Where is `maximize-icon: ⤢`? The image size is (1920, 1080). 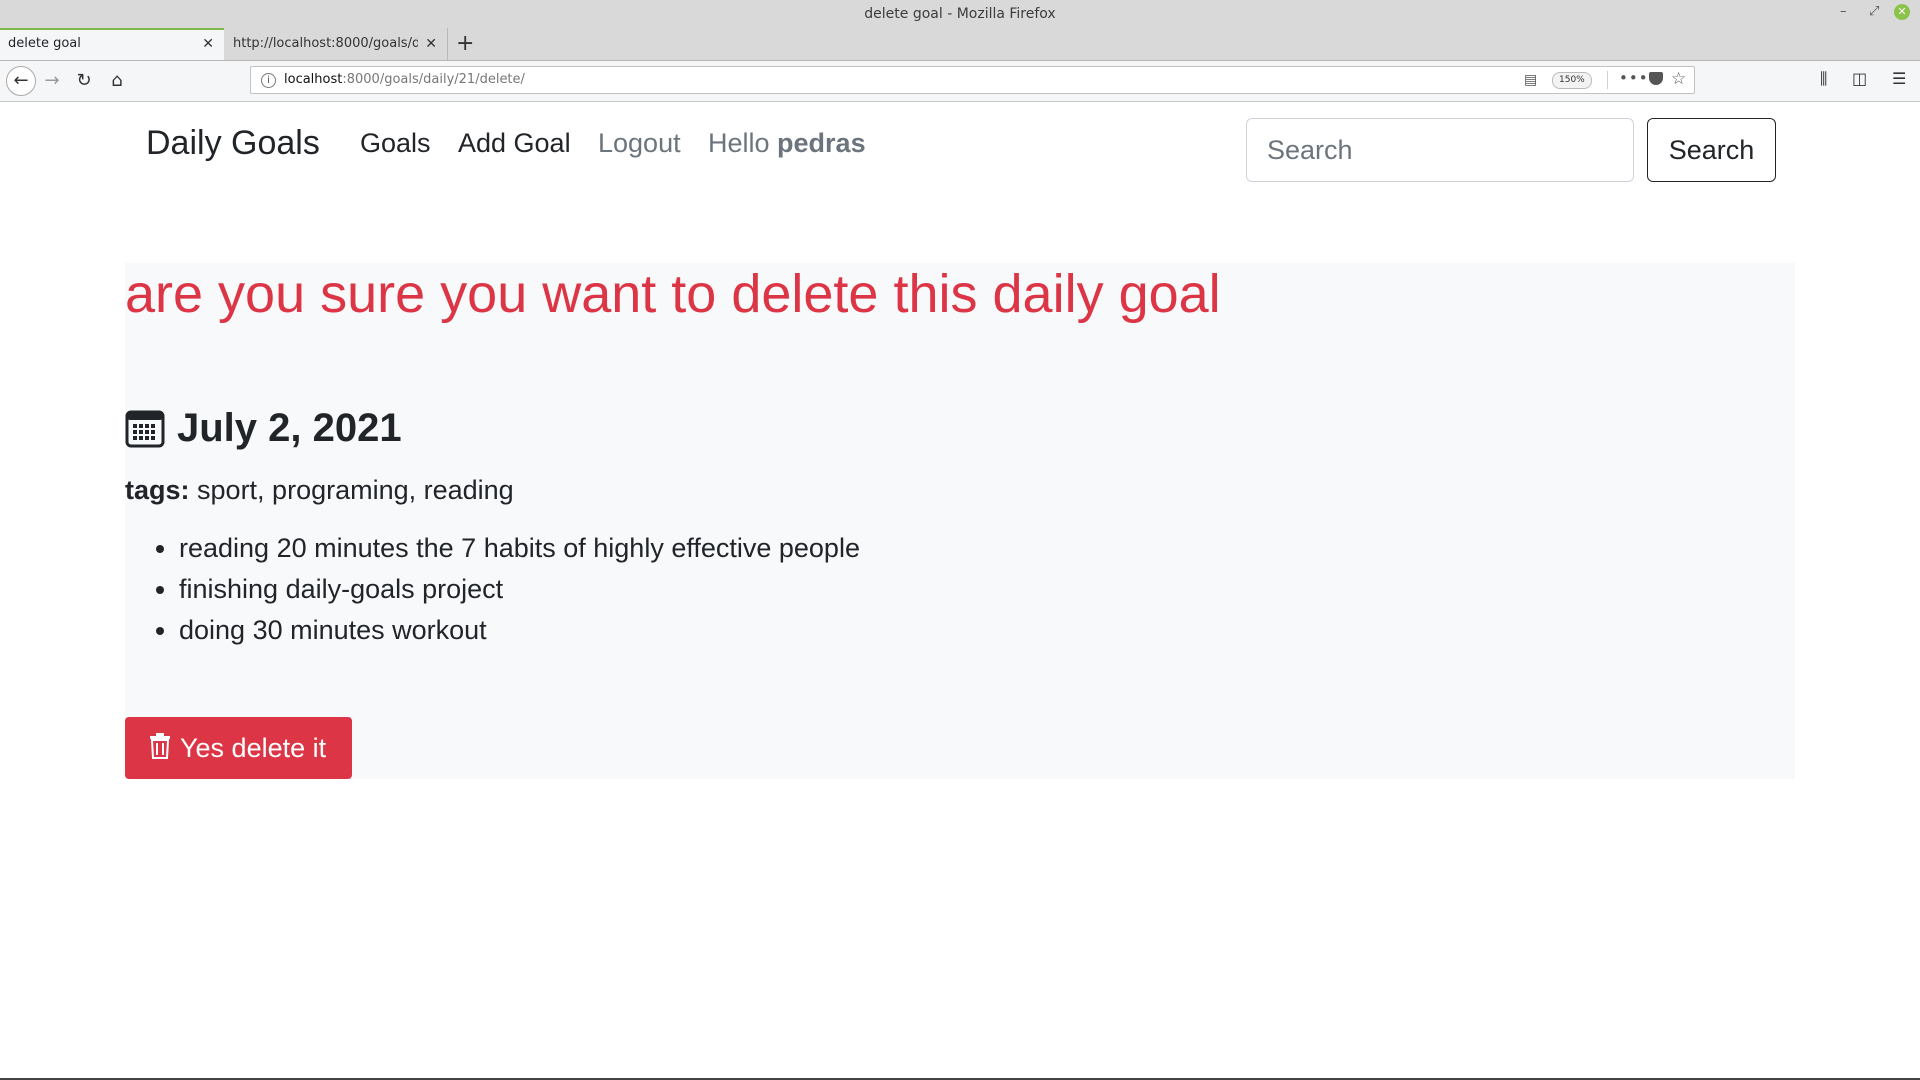
maximize-icon: ⤢ is located at coordinates (1874, 11).